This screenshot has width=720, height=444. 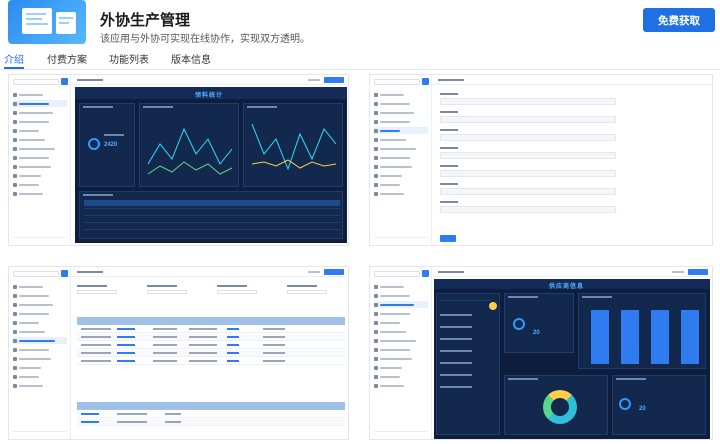 What do you see at coordinates (360, 24) in the screenshot?
I see `app-header: 外协生产管理 该应用与外协可实现在线协作，实现双方透明。 免费获取` at bounding box center [360, 24].